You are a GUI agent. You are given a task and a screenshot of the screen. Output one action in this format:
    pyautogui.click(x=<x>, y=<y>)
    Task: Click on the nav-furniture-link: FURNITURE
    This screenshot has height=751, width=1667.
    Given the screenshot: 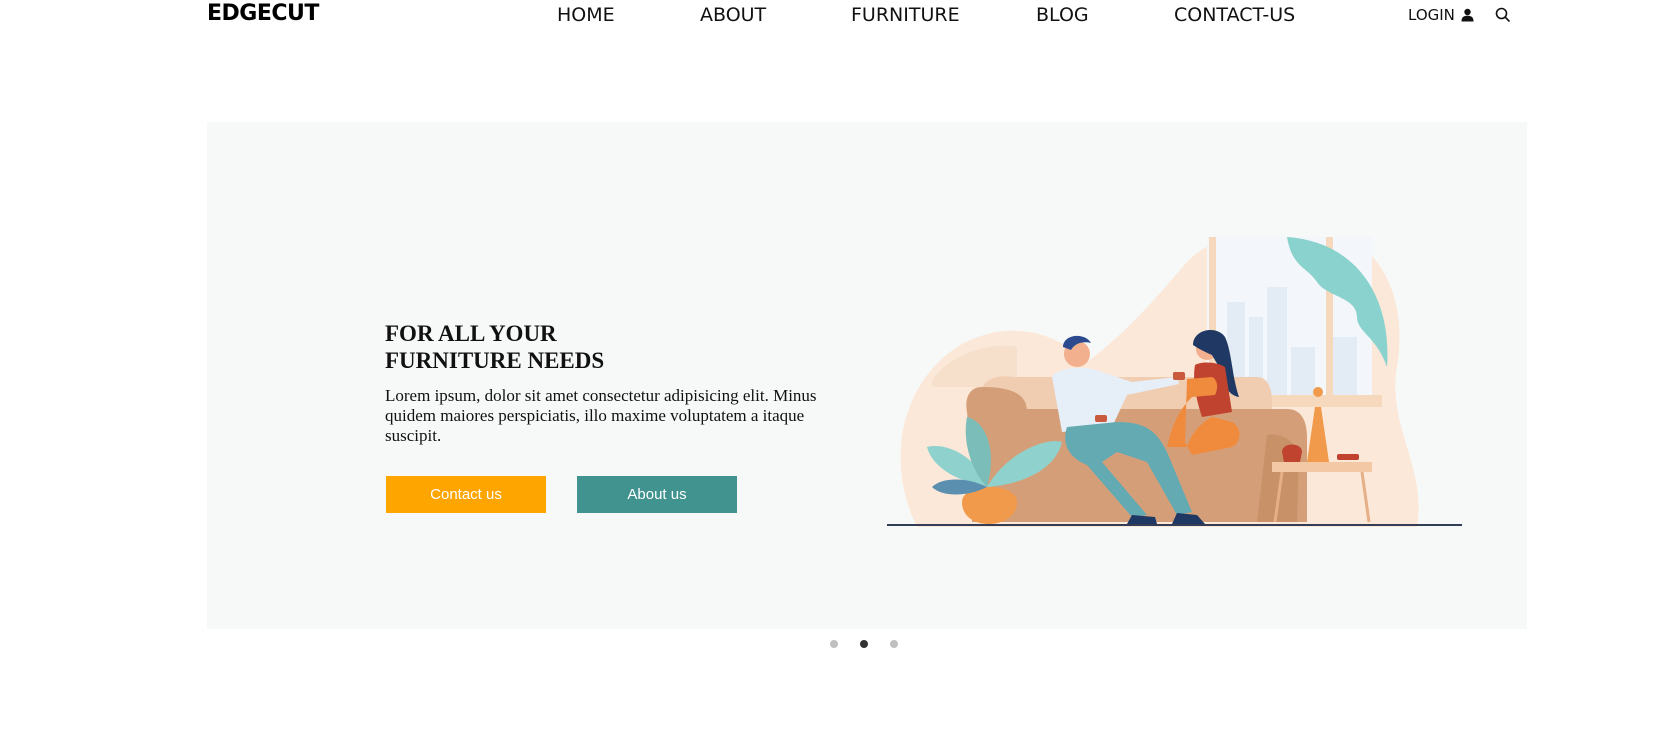 What is the action you would take?
    pyautogui.click(x=905, y=15)
    